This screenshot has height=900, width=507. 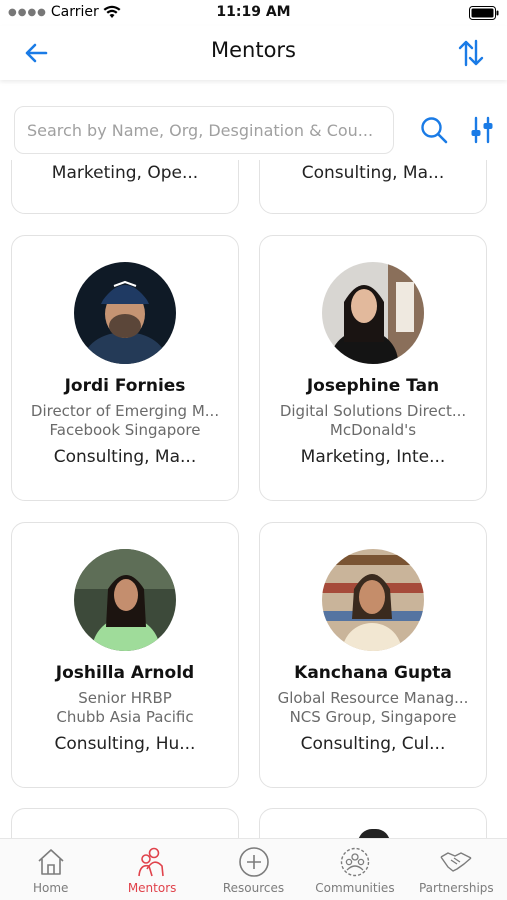 What do you see at coordinates (50, 888) in the screenshot?
I see `tab-label: Home` at bounding box center [50, 888].